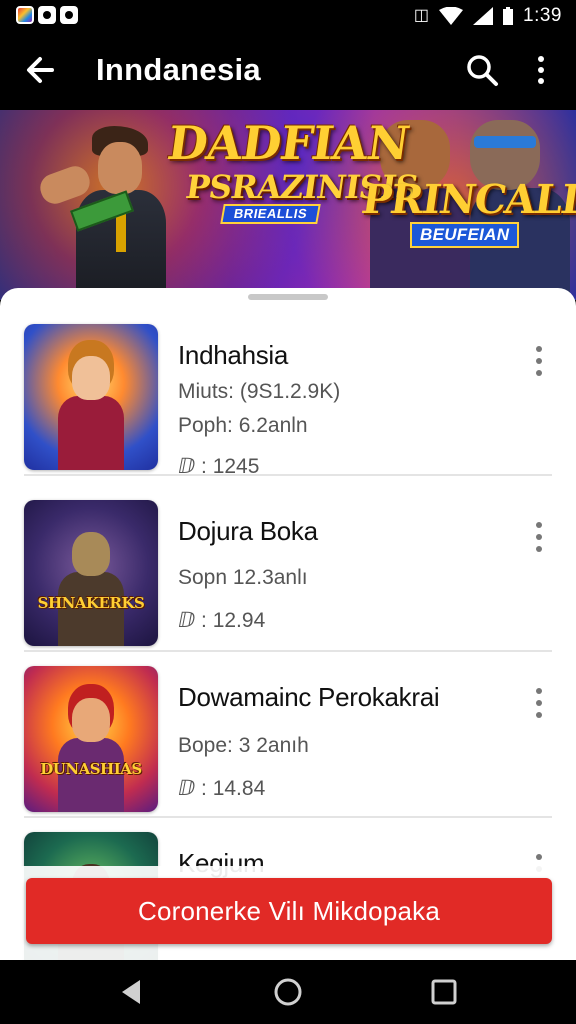 Image resolution: width=576 pixels, height=1024 pixels. What do you see at coordinates (451, 16) in the screenshot?
I see `wifi-icon` at bounding box center [451, 16].